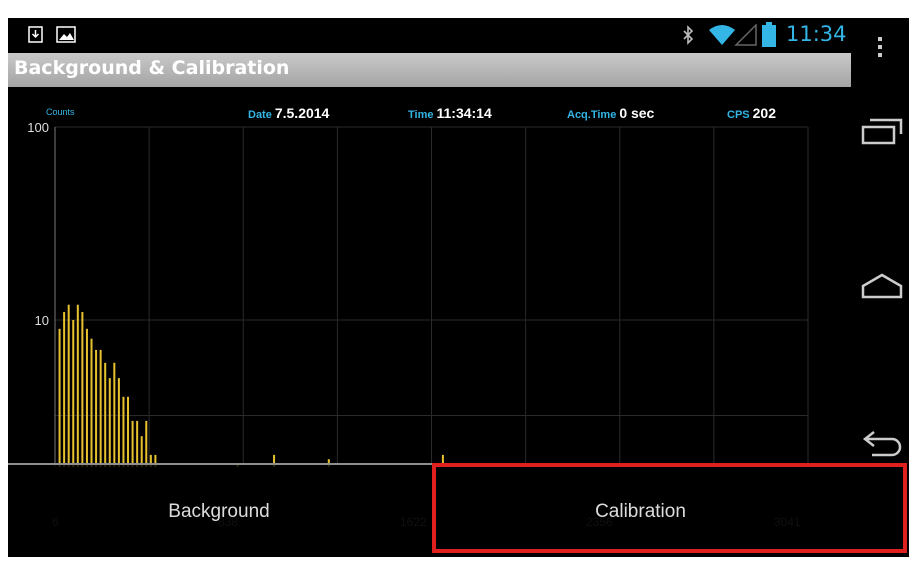 This screenshot has height=575, width=917. What do you see at coordinates (816, 34) in the screenshot?
I see `clock: 11:34` at bounding box center [816, 34].